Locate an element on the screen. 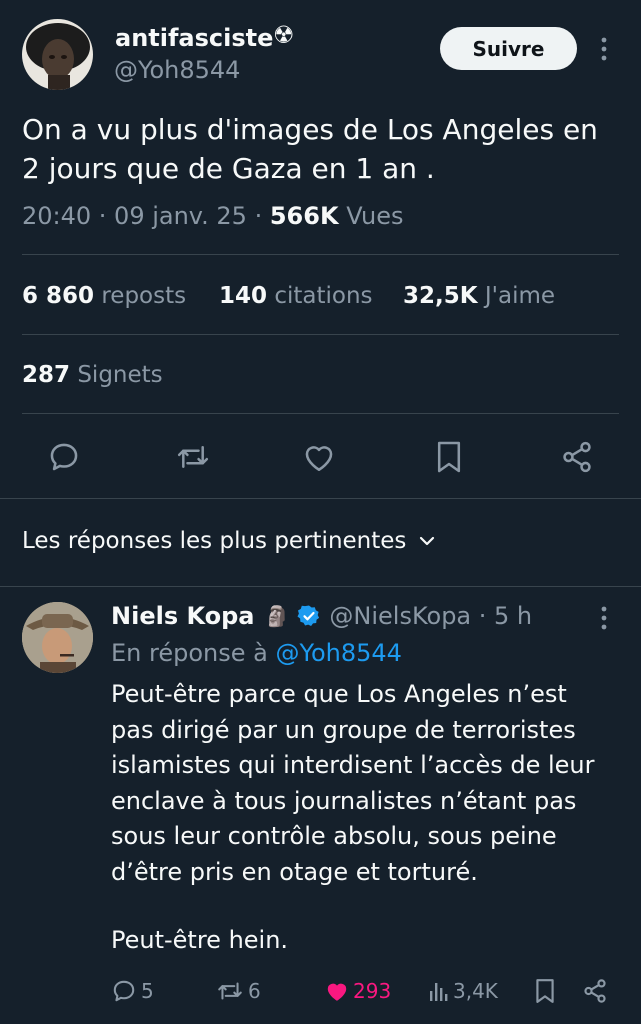  quotes-count: 140 is located at coordinates (243, 296).